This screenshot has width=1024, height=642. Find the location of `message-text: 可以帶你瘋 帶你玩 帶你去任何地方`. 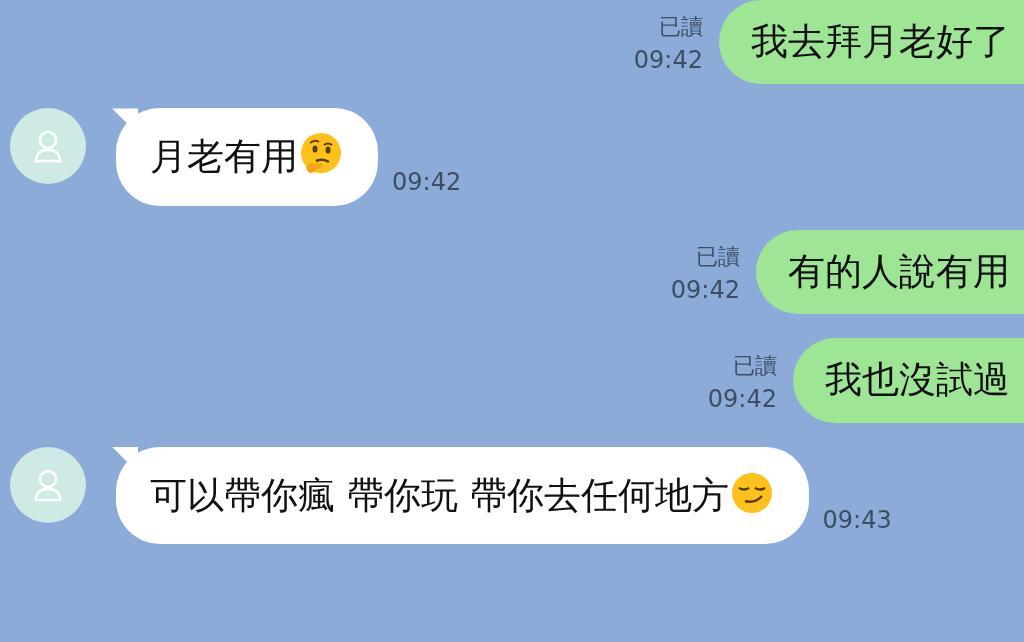

message-text: 可以帶你瘋 帶你玩 帶你去任何地方 is located at coordinates (439, 495).